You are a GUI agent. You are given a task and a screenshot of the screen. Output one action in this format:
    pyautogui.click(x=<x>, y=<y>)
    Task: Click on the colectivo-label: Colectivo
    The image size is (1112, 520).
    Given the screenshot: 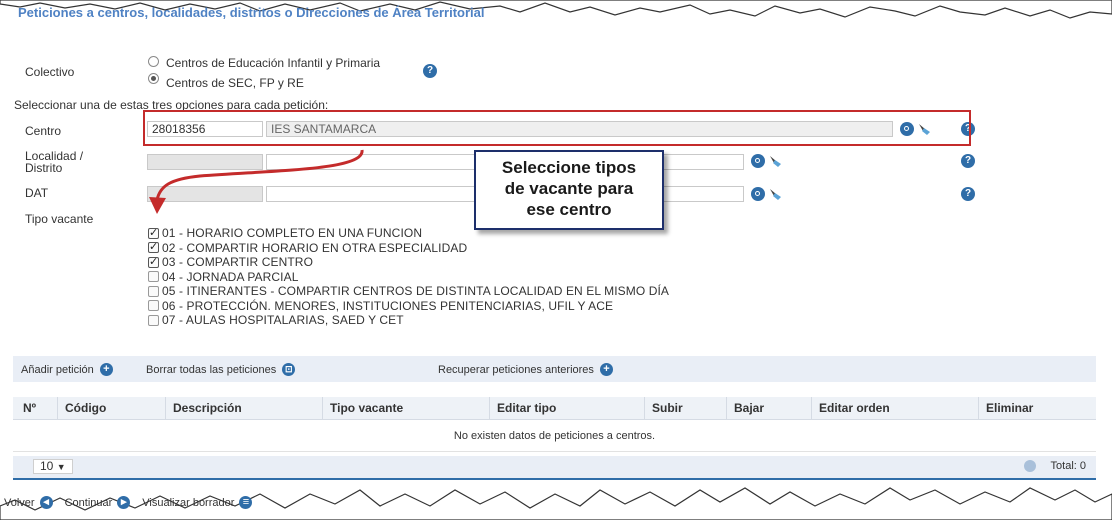 What is the action you would take?
    pyautogui.click(x=50, y=72)
    